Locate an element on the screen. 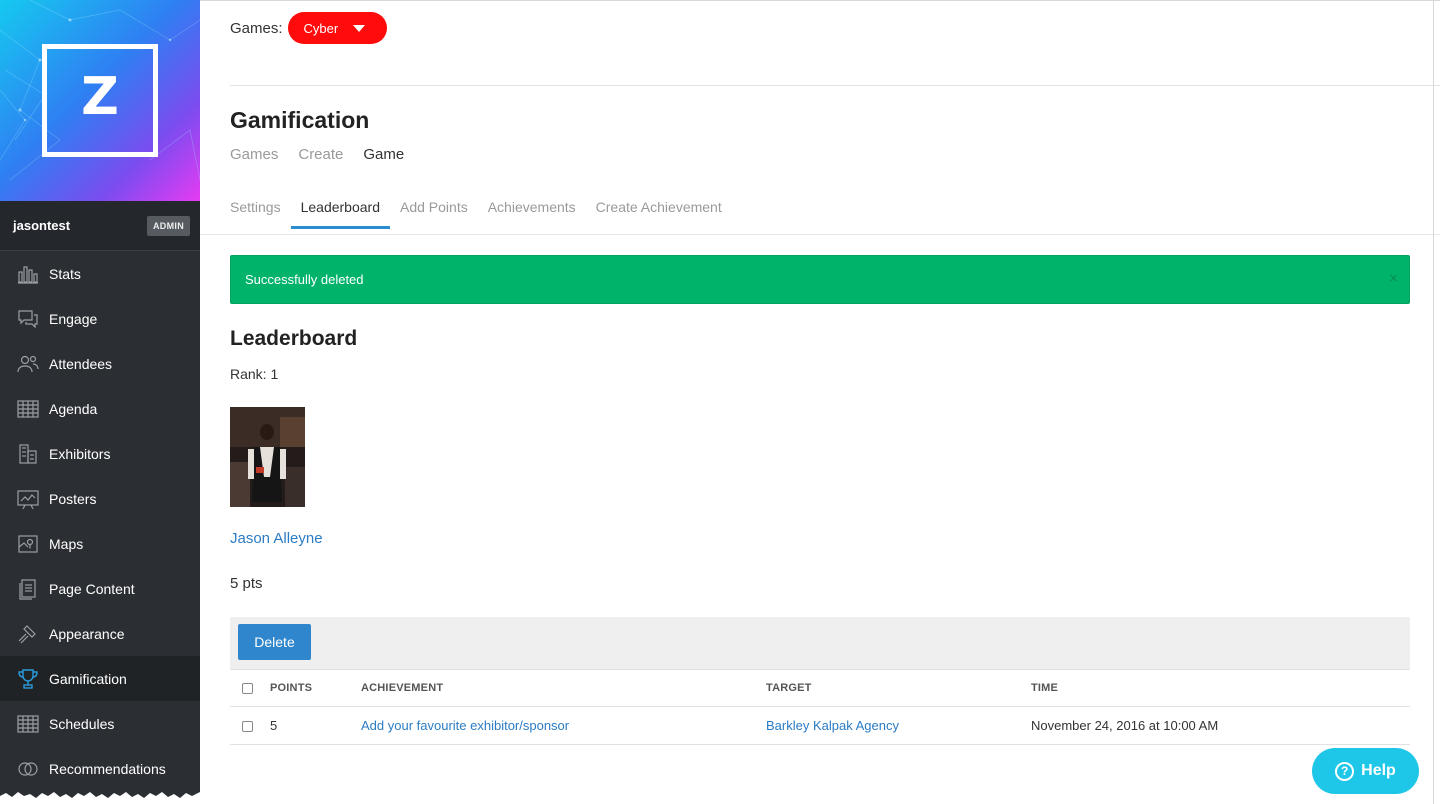 This screenshot has height=804, width=1440. bar-chart-icon is located at coordinates (28, 274).